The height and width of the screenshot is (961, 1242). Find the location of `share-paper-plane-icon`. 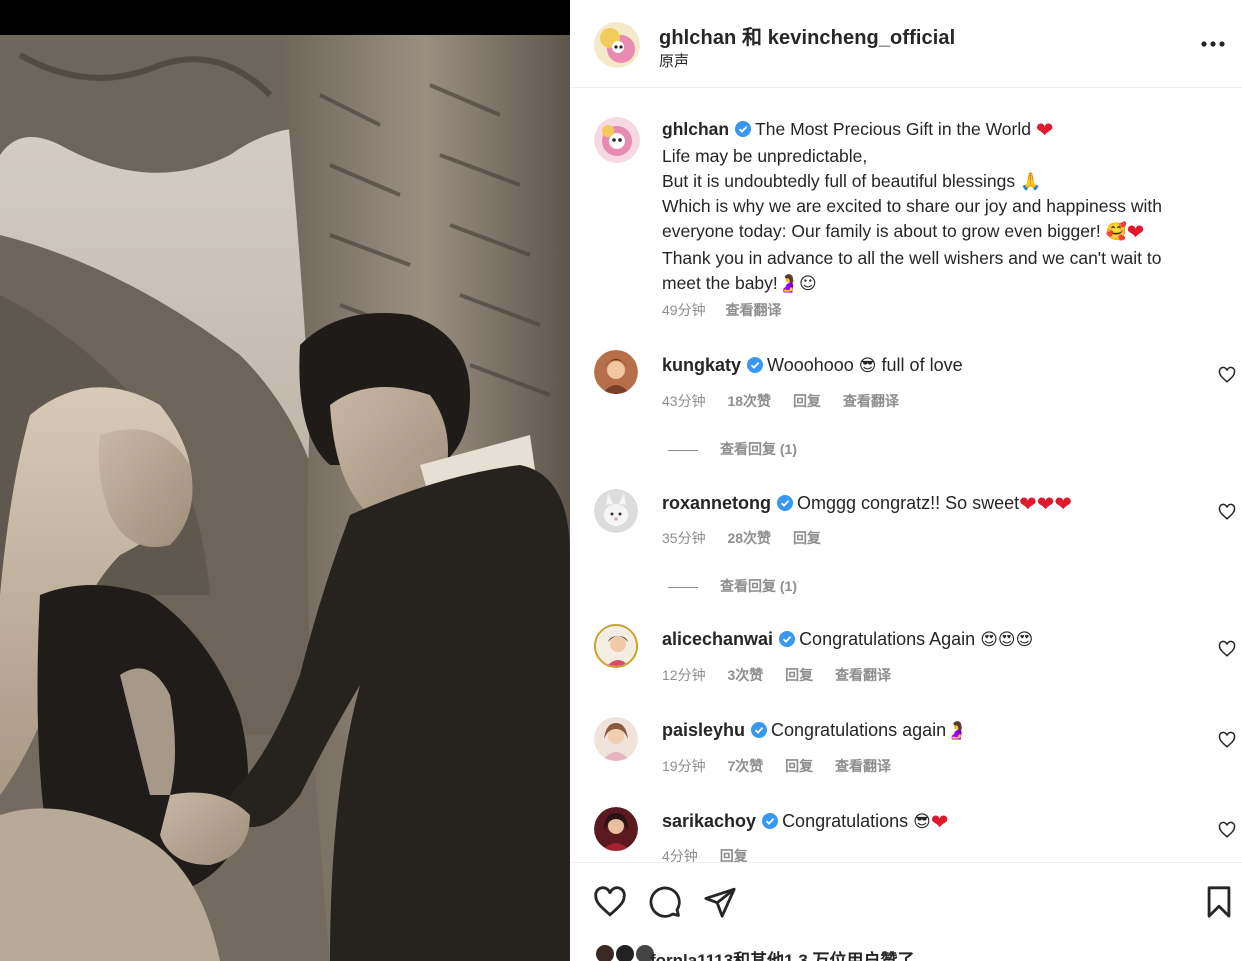

share-paper-plane-icon is located at coordinates (720, 902).